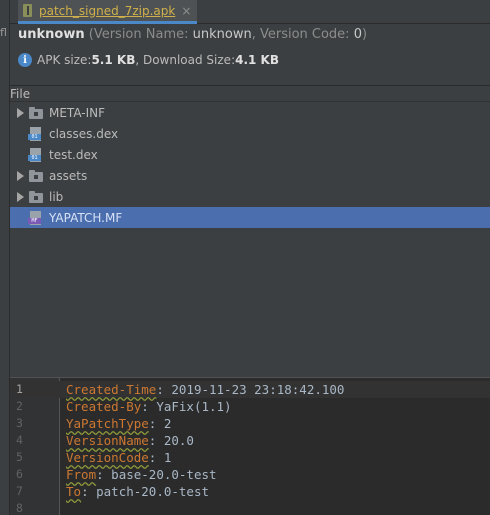 This screenshot has width=490, height=515. I want to click on code-text: From: base-20.0-test, so click(141, 474).